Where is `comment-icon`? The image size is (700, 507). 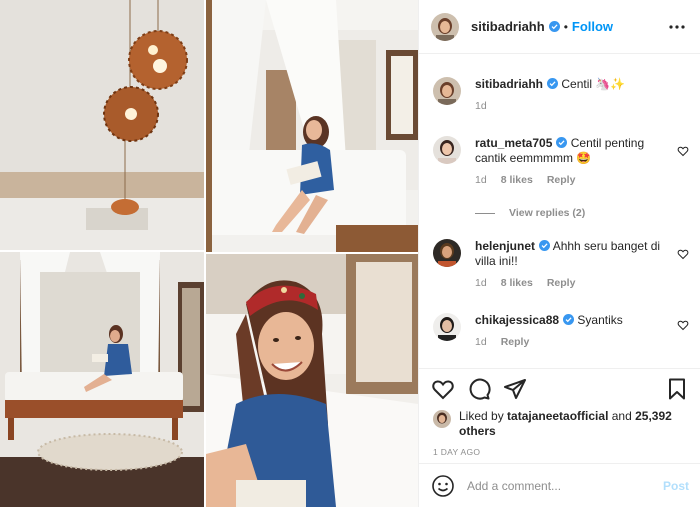 comment-icon is located at coordinates (479, 389).